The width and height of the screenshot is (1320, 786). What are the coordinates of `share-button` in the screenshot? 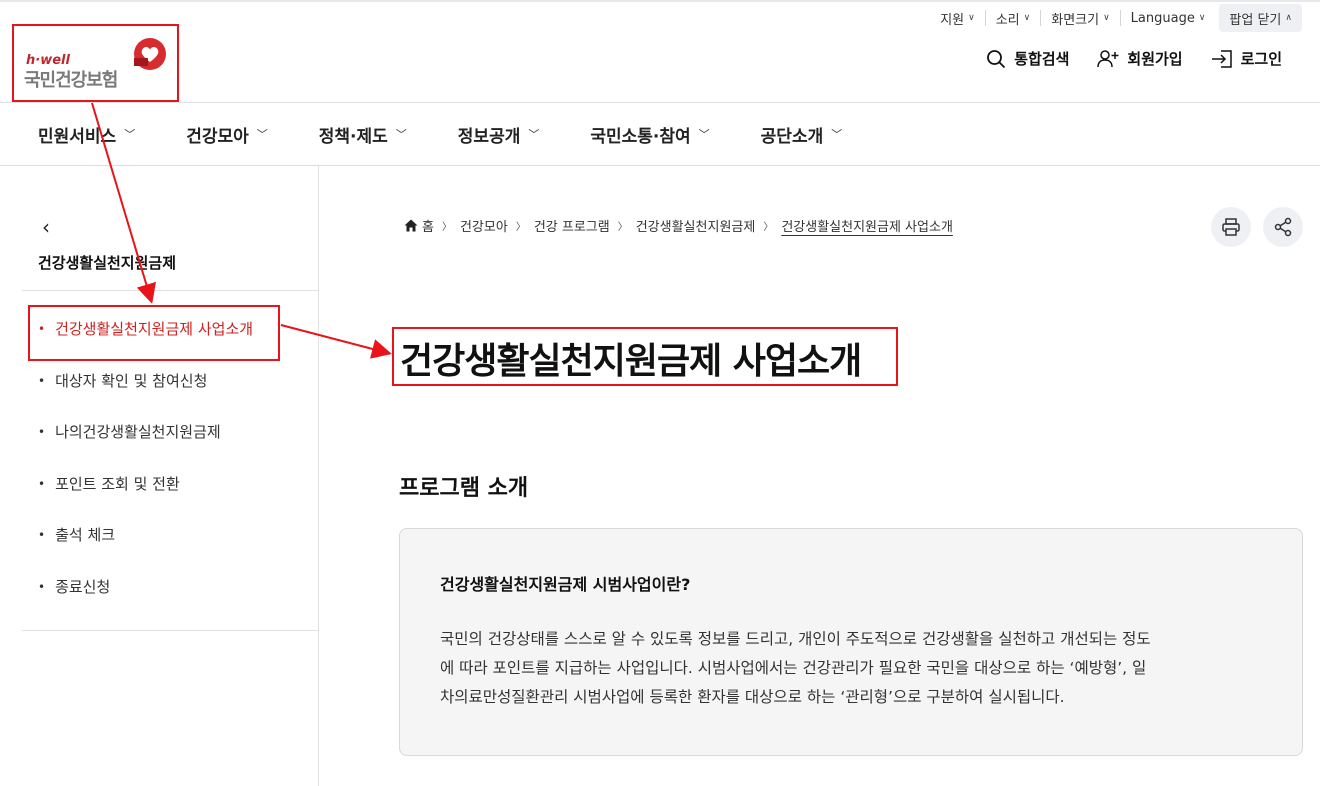 It's located at (1283, 227).